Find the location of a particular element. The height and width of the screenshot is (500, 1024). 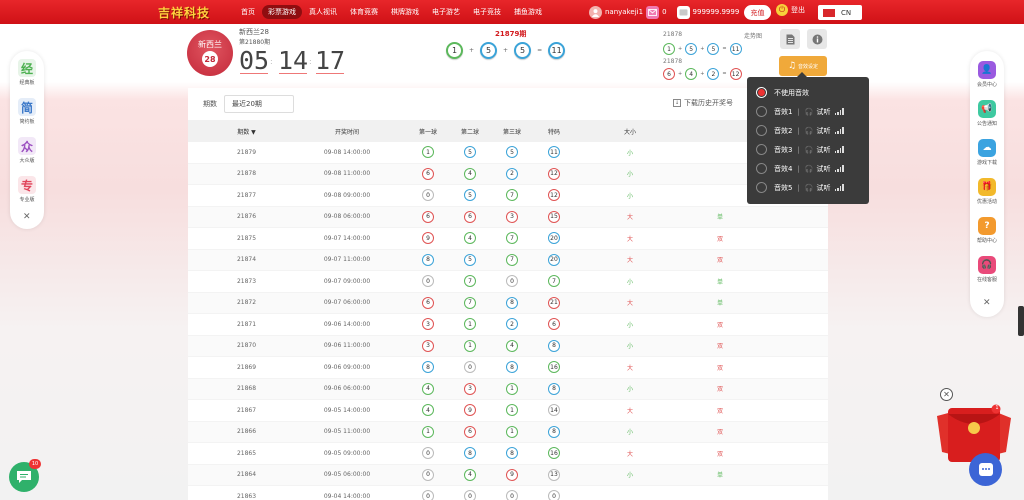

draw-time: 09-07 11:00:00 is located at coordinates (347, 260).